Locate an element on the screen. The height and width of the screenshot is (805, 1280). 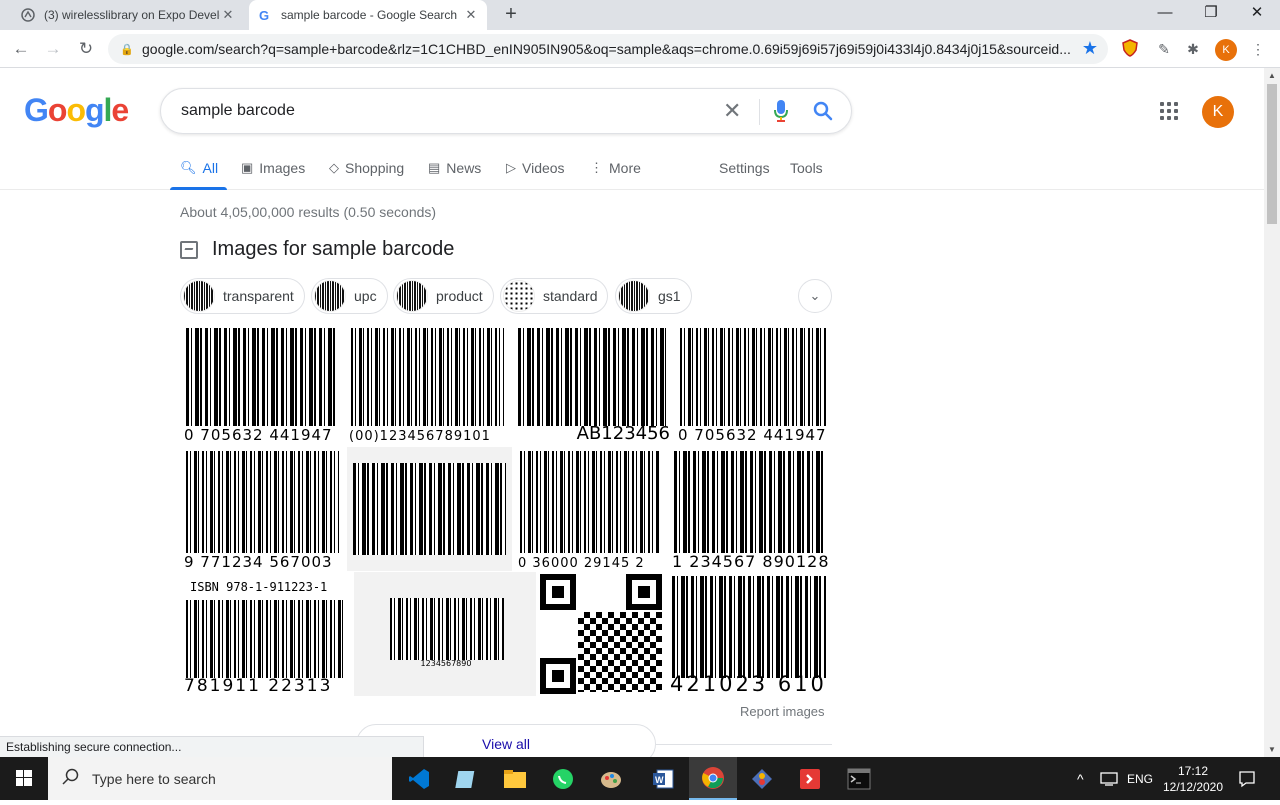
barcode-image: AB123456 is located at coordinates (592, 384).